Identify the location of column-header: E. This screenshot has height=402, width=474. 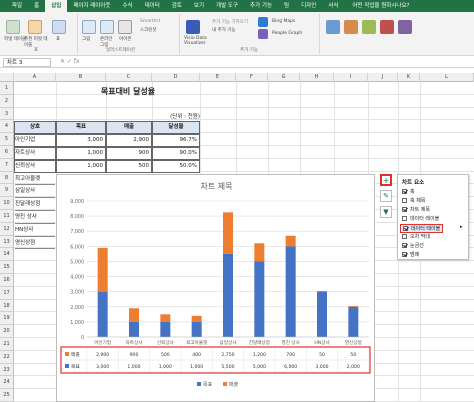
(218, 77).